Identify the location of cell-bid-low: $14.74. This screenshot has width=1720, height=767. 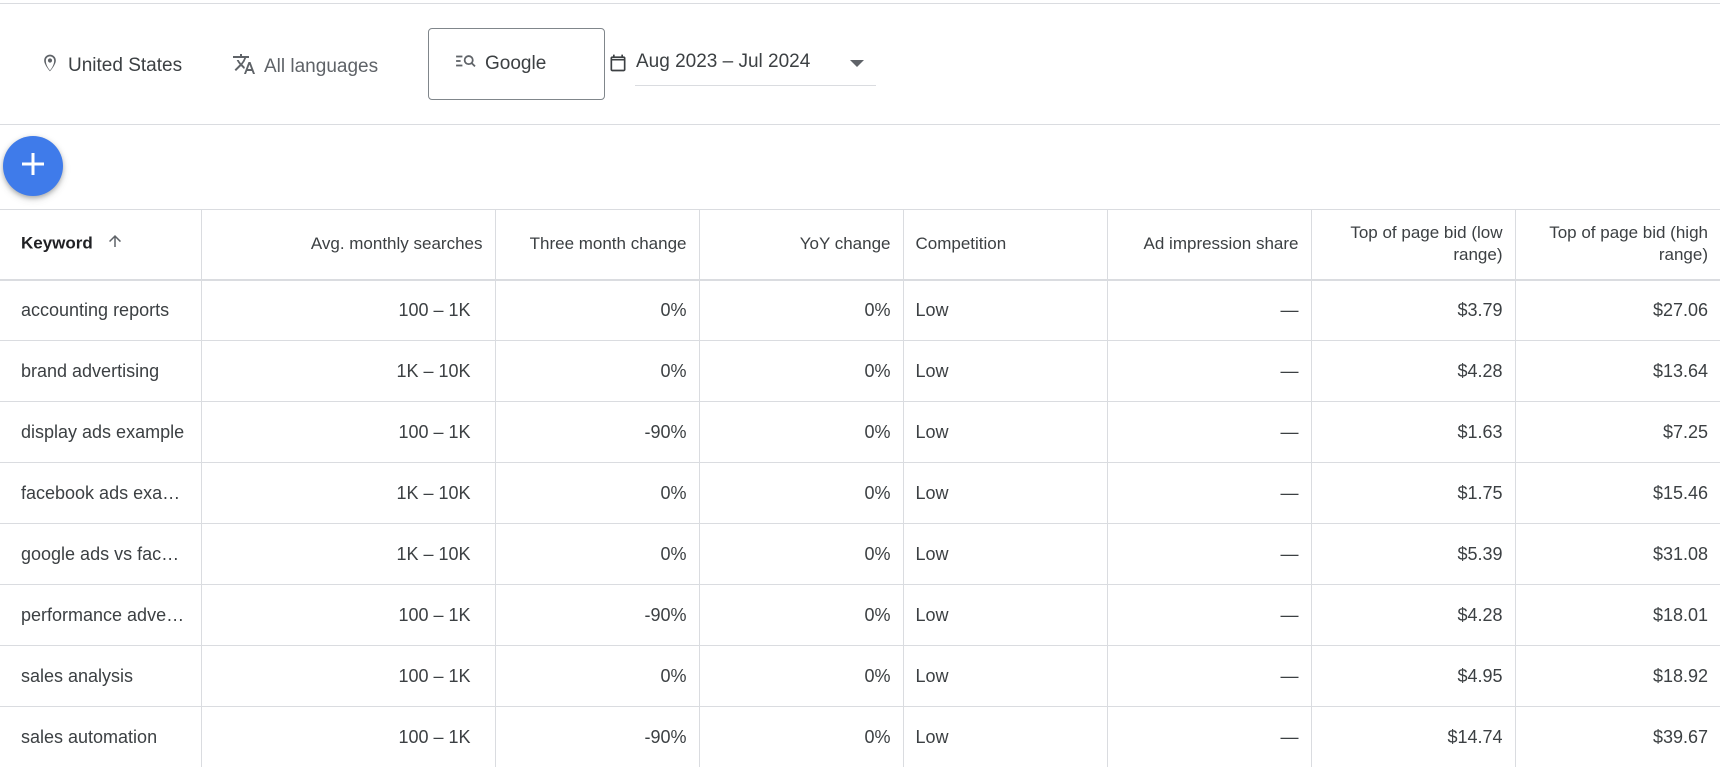
(1412, 736).